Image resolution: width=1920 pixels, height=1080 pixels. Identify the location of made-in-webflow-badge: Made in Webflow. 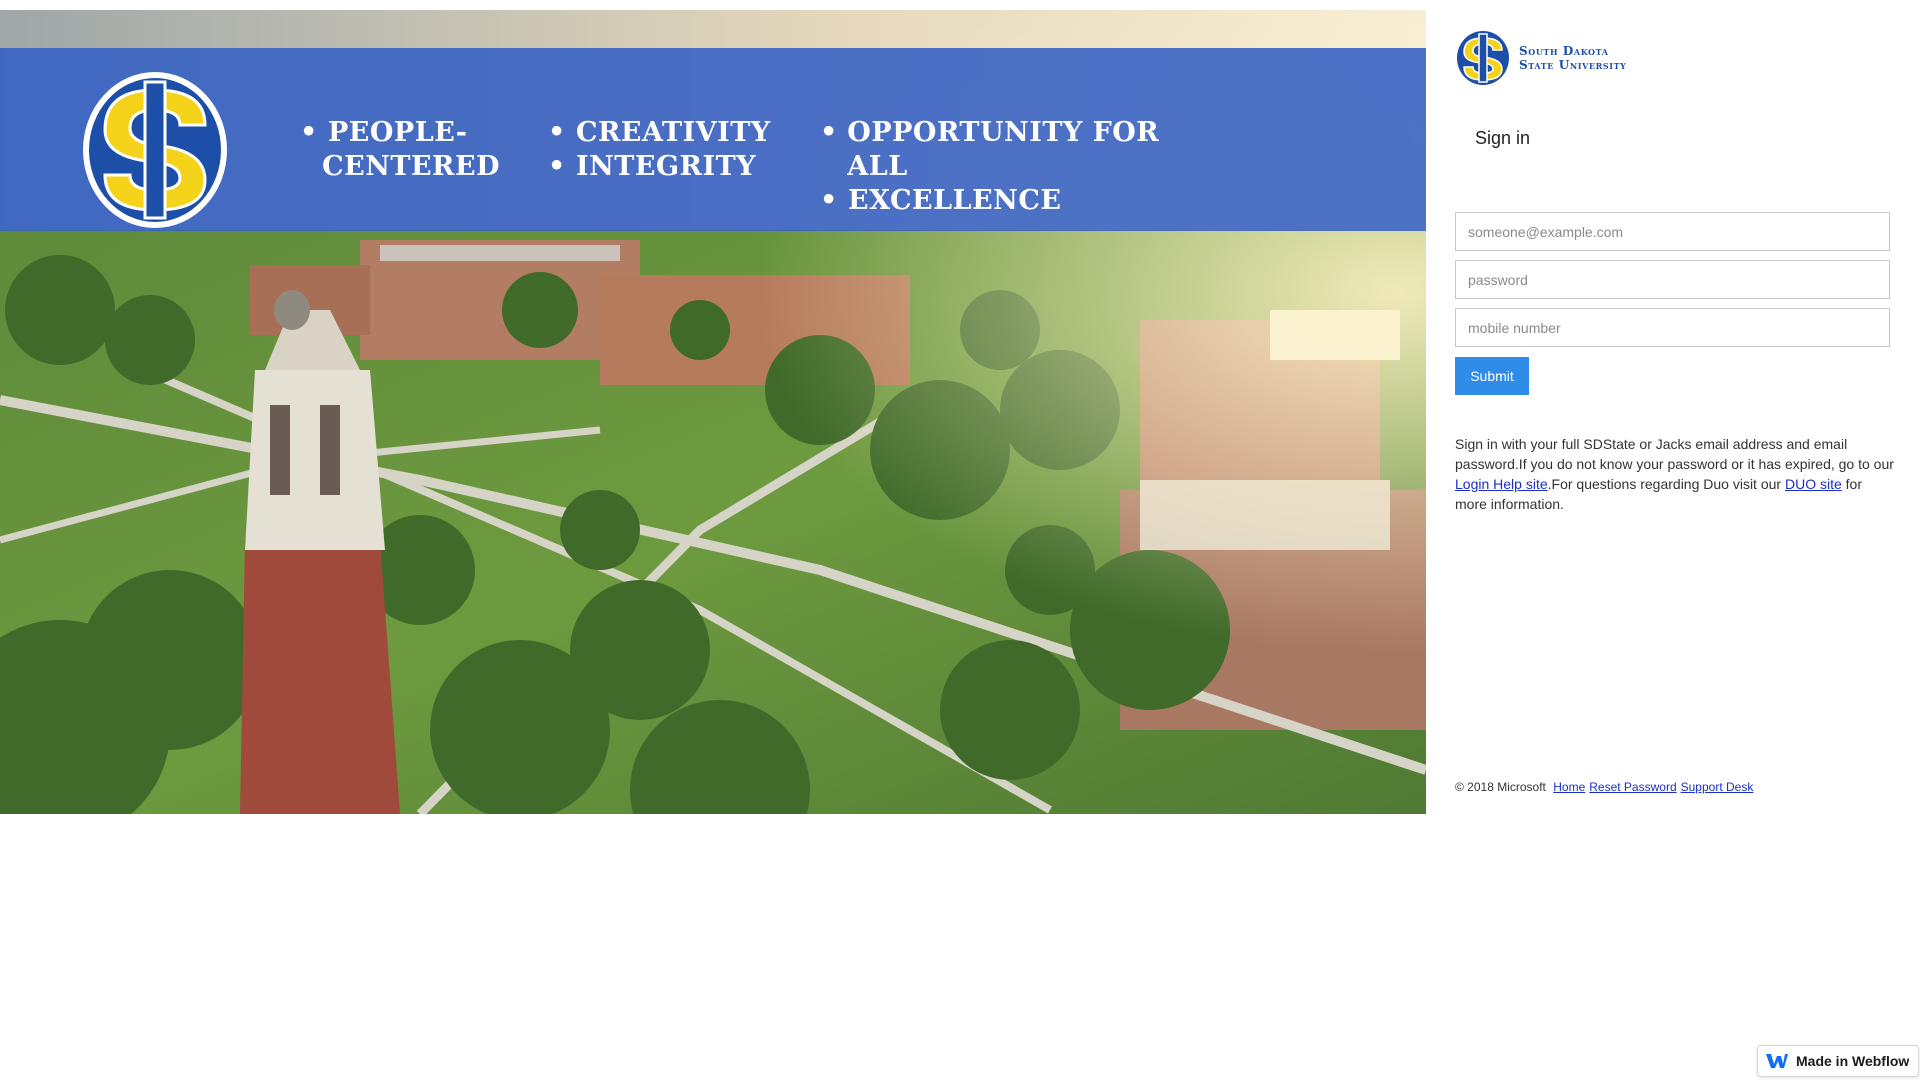
(1838, 1061).